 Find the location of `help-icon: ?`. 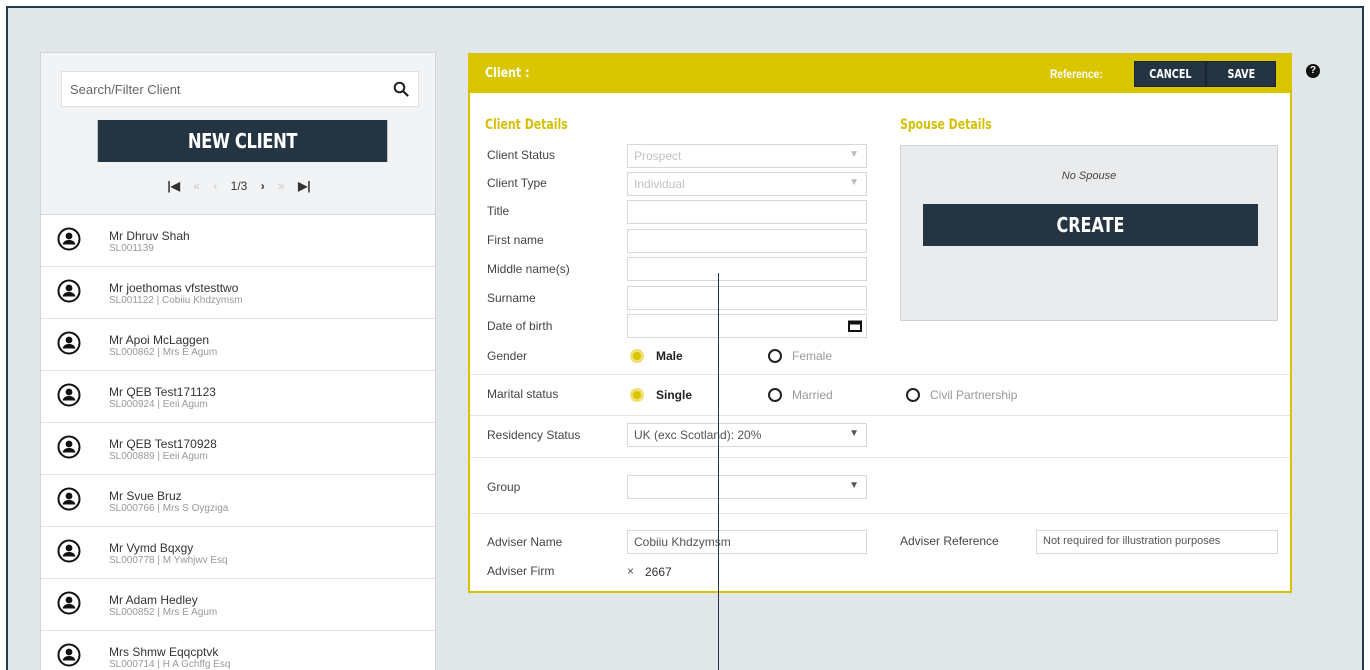

help-icon: ? is located at coordinates (1313, 71).